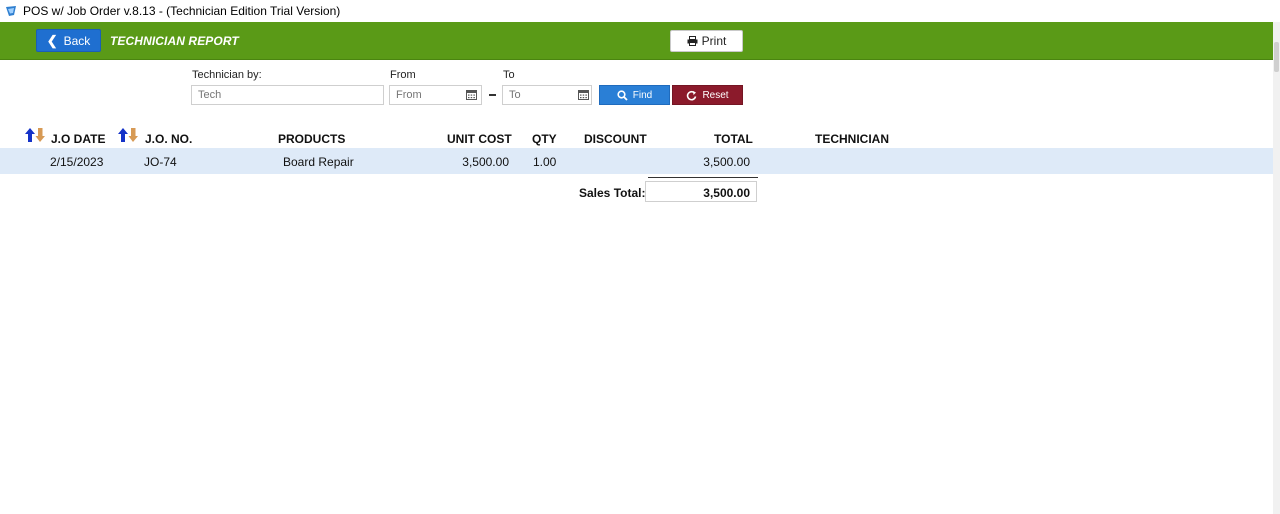 The height and width of the screenshot is (514, 1280). I want to click on vertical-scrollbar, so click(1276, 268).